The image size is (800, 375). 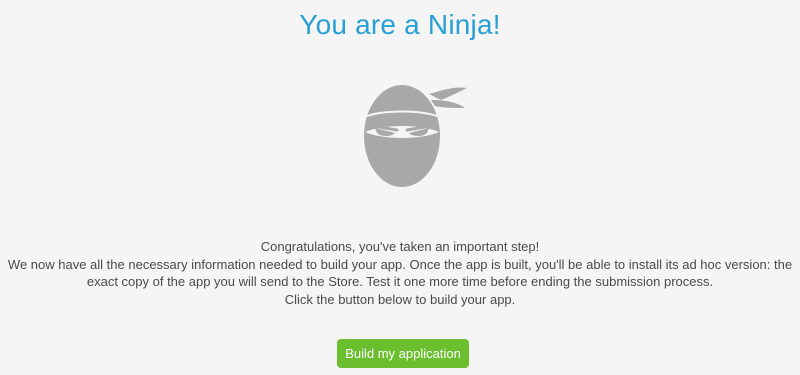 What do you see at coordinates (412, 135) in the screenshot?
I see `ninja-icon` at bounding box center [412, 135].